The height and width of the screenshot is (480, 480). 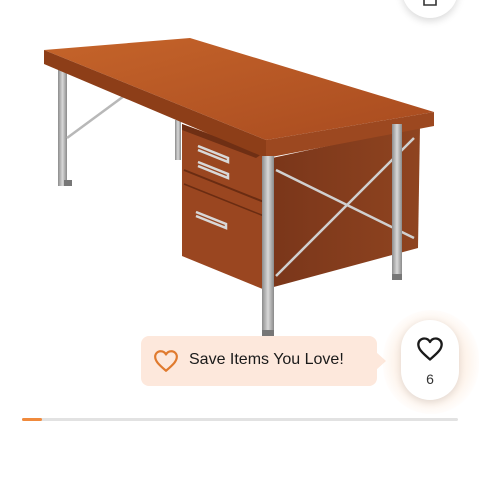 I want to click on heart-outline-icon, so click(x=166, y=361).